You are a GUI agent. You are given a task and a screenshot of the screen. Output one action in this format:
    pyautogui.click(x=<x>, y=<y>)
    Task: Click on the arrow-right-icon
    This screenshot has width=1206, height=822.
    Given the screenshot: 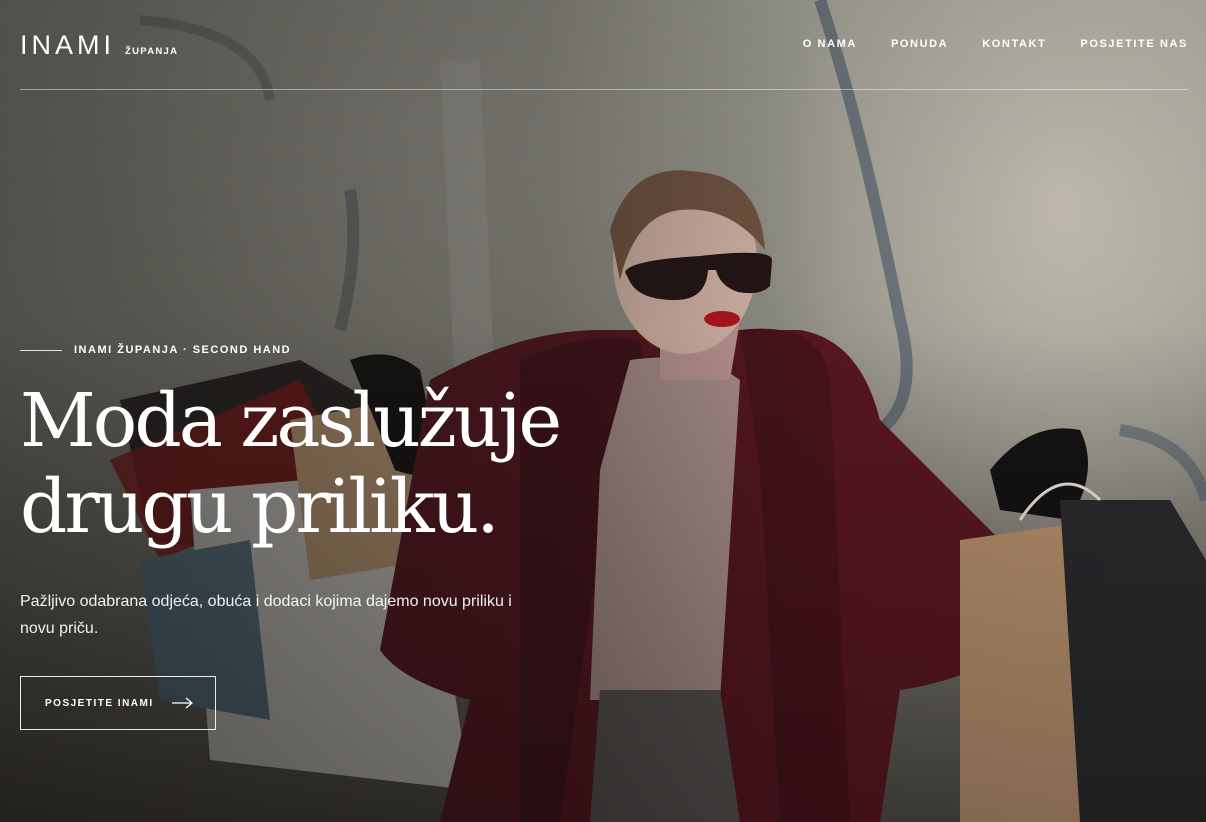 What is the action you would take?
    pyautogui.click(x=182, y=703)
    